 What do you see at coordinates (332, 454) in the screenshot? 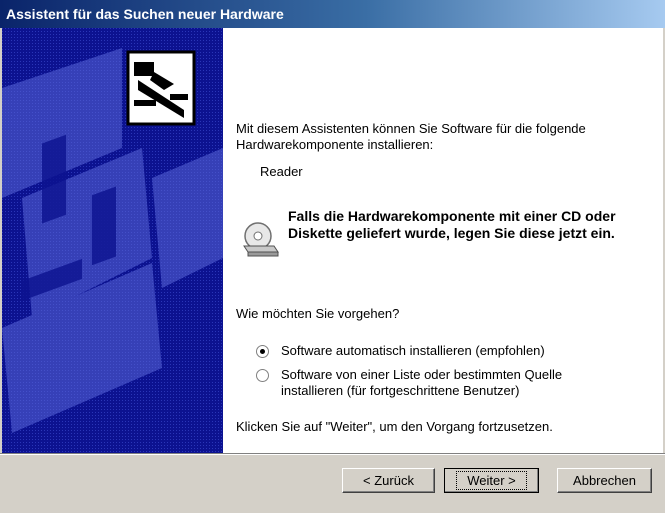
I see `footer-separator` at bounding box center [332, 454].